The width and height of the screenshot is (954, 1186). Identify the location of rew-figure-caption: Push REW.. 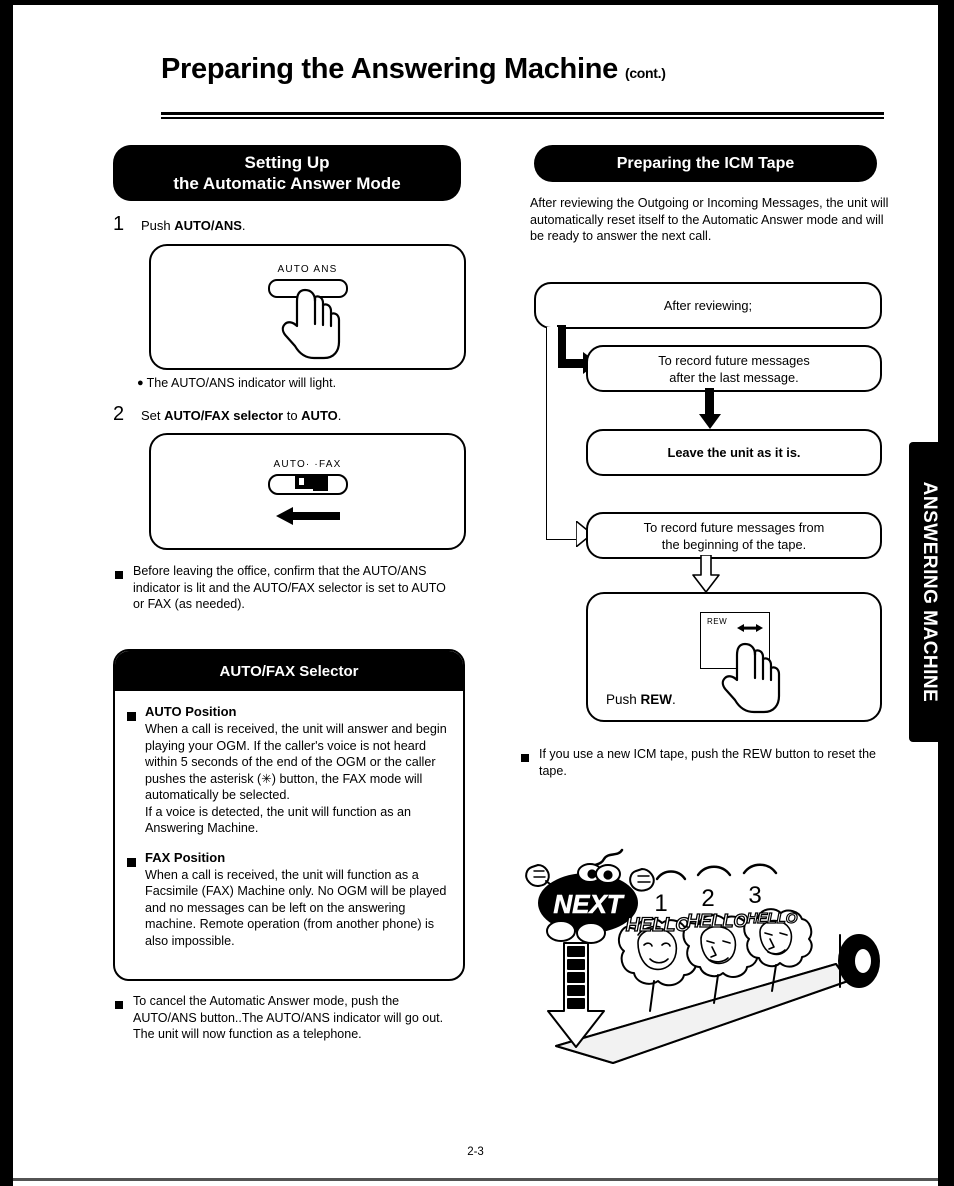
(641, 699).